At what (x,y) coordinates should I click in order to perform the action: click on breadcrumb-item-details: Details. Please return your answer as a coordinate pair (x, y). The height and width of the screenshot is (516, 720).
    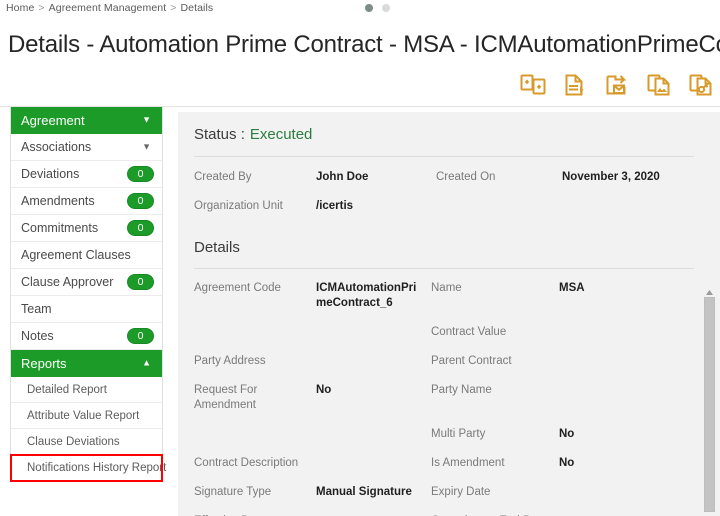
    Looking at the image, I should click on (196, 8).